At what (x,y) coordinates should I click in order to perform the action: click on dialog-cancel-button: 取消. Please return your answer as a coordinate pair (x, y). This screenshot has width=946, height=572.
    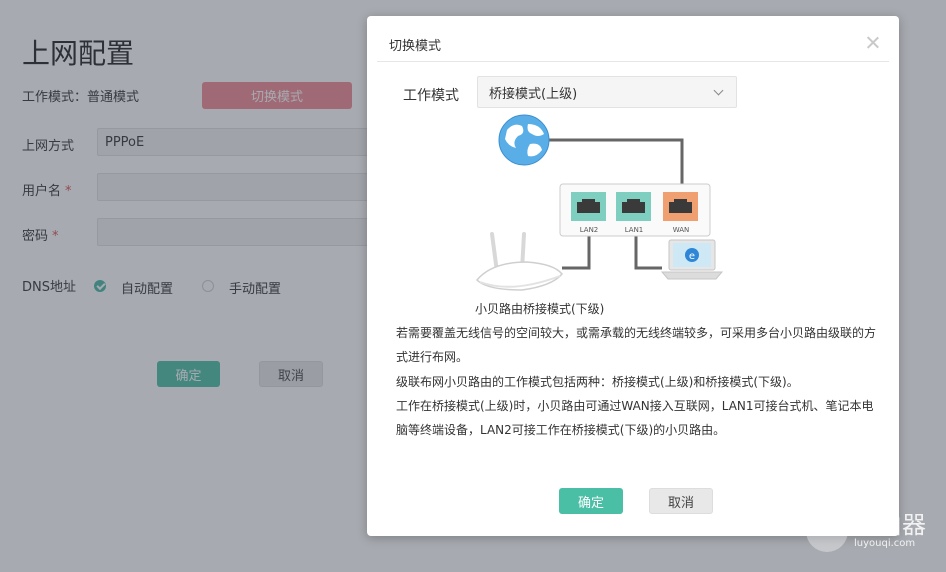
    Looking at the image, I should click on (681, 501).